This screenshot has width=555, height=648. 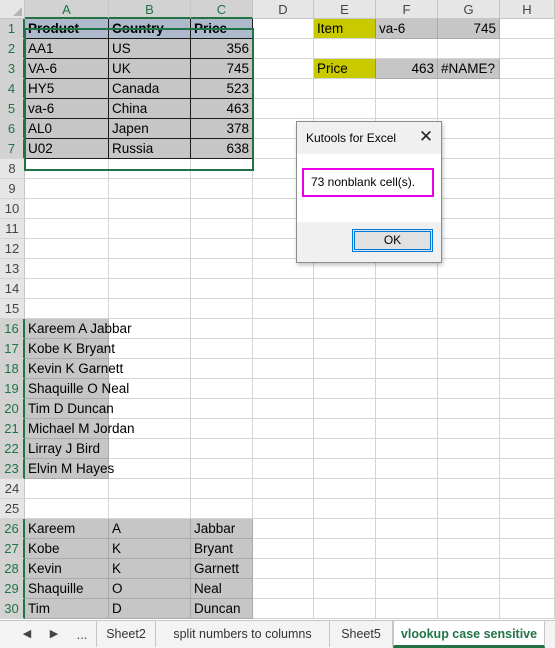 What do you see at coordinates (469, 9) in the screenshot?
I see `column-header-g: G` at bounding box center [469, 9].